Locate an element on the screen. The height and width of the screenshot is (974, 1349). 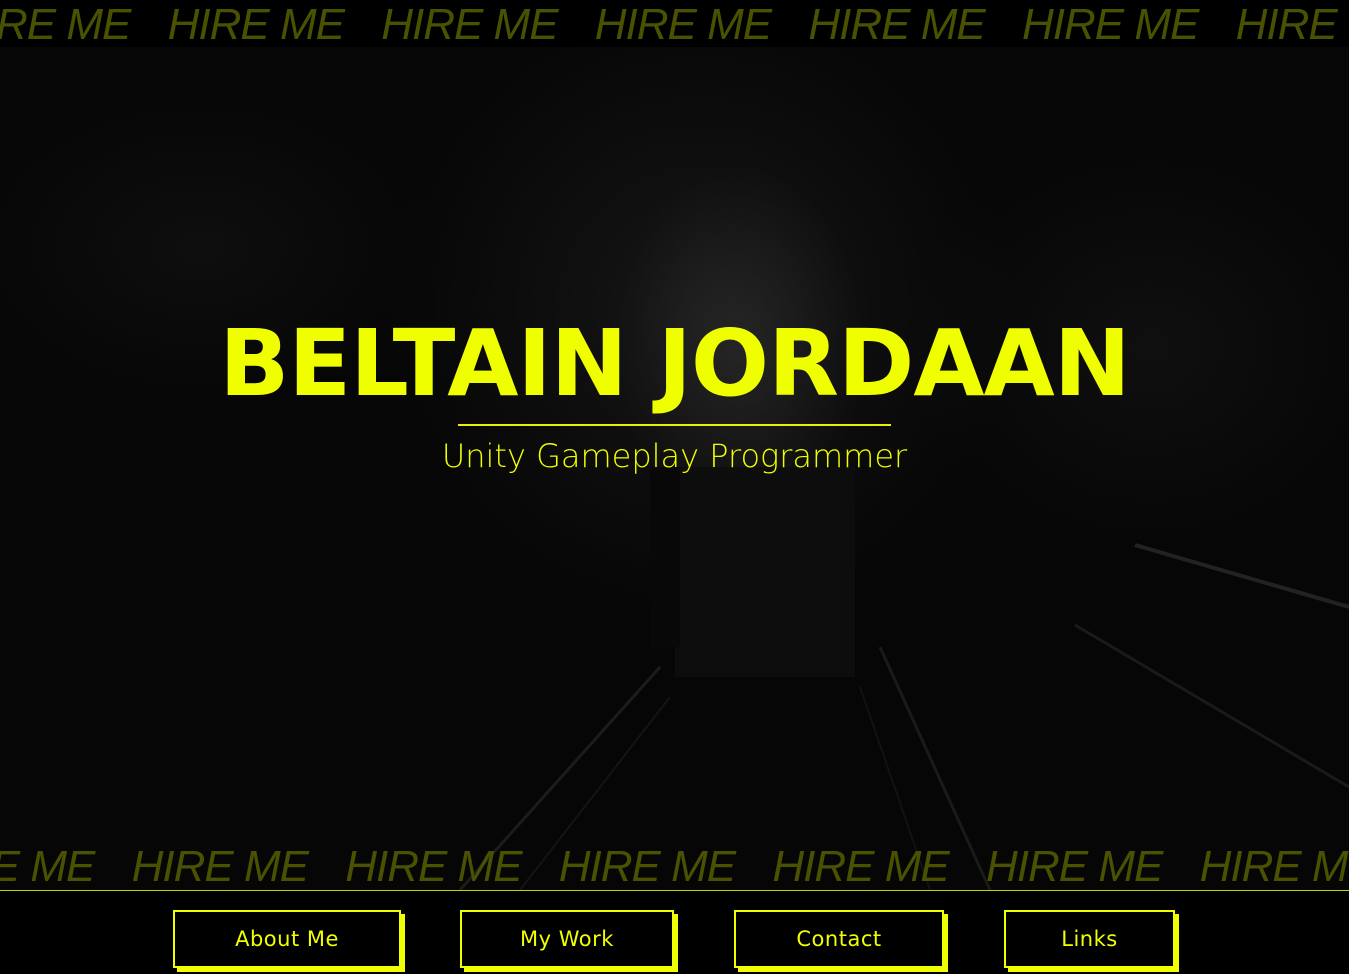
bottom-nav: About Me My Work Contact Links is located at coordinates (674, 932).